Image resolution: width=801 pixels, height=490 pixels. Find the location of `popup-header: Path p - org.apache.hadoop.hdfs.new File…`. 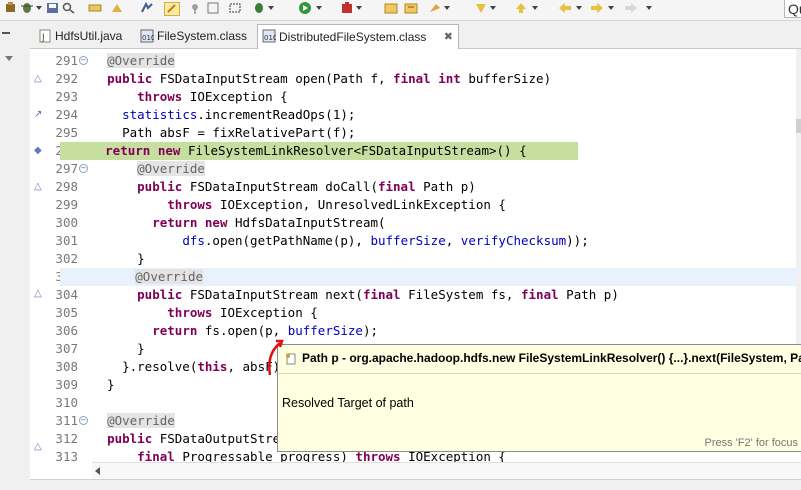

popup-header: Path p - org.apache.hadoop.hdfs.new File… is located at coordinates (539, 359).